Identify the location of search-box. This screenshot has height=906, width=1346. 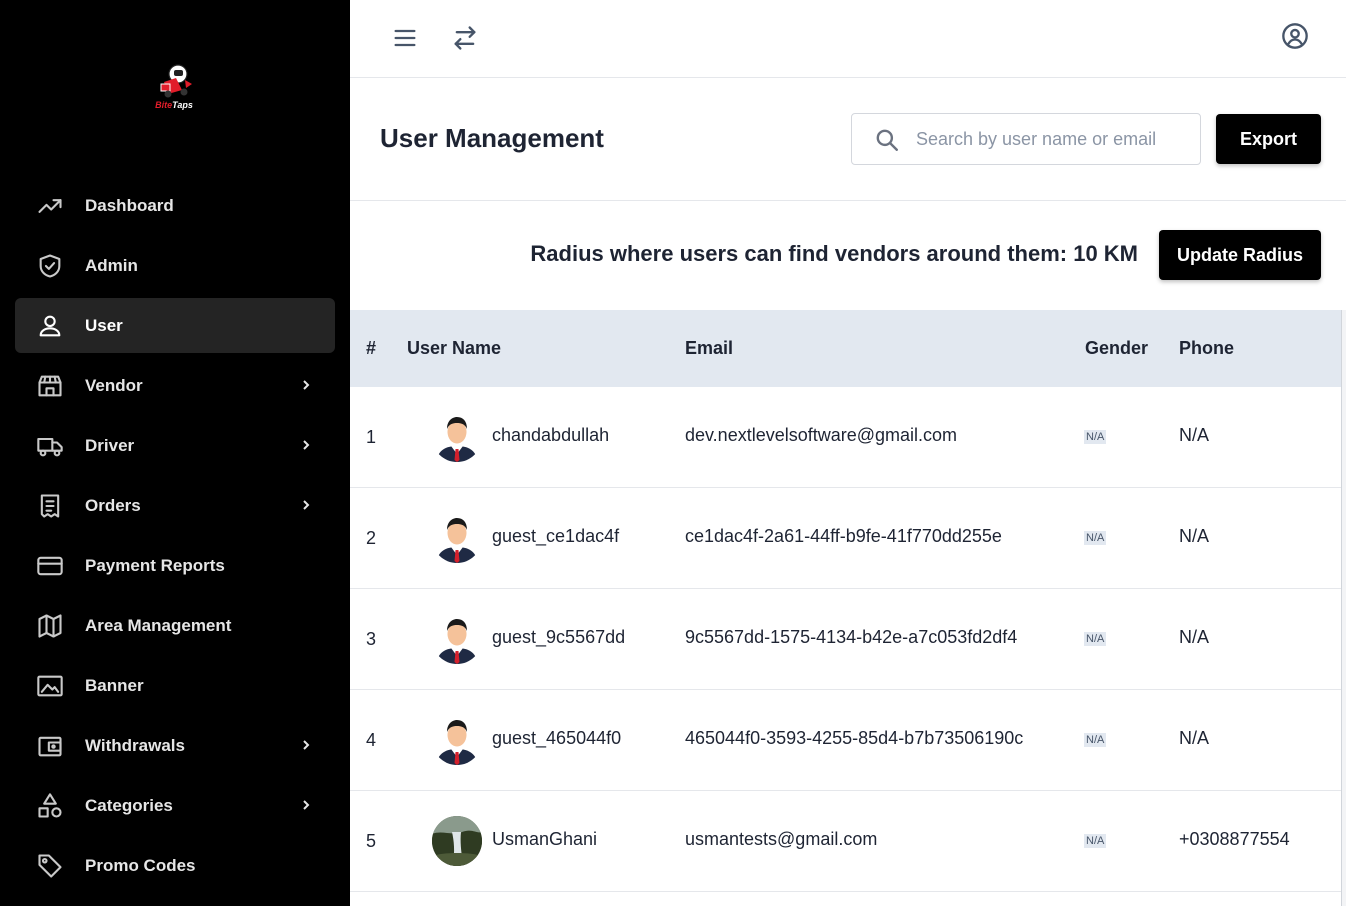
(1026, 139).